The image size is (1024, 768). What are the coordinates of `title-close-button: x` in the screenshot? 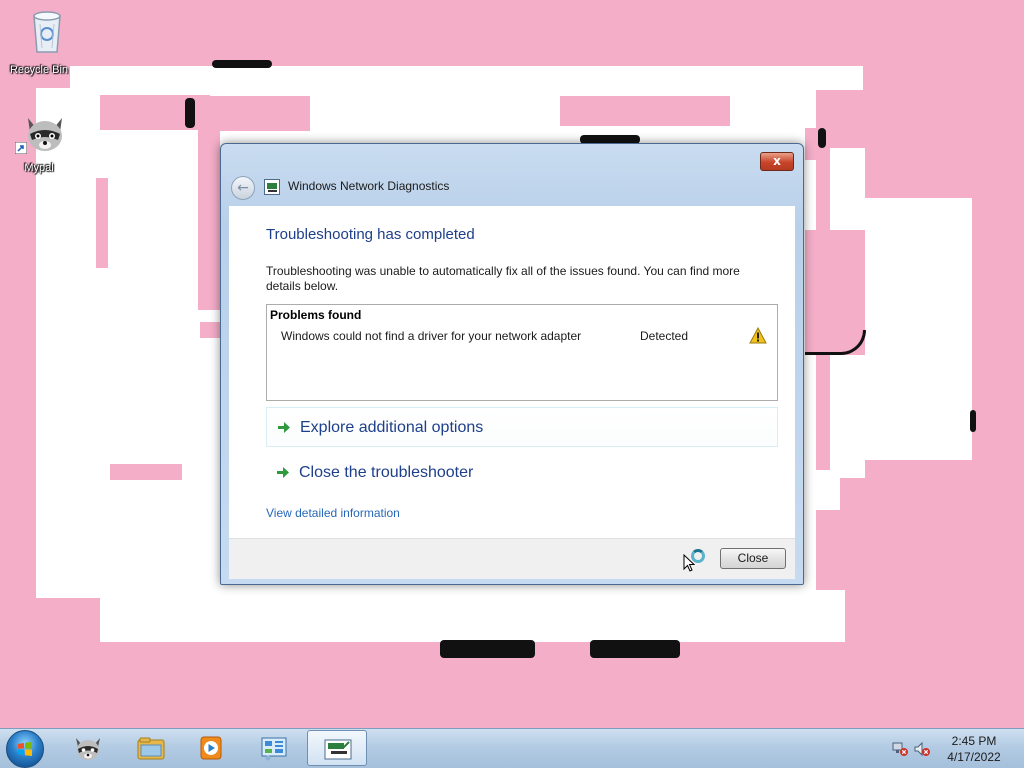 It's located at (777, 161).